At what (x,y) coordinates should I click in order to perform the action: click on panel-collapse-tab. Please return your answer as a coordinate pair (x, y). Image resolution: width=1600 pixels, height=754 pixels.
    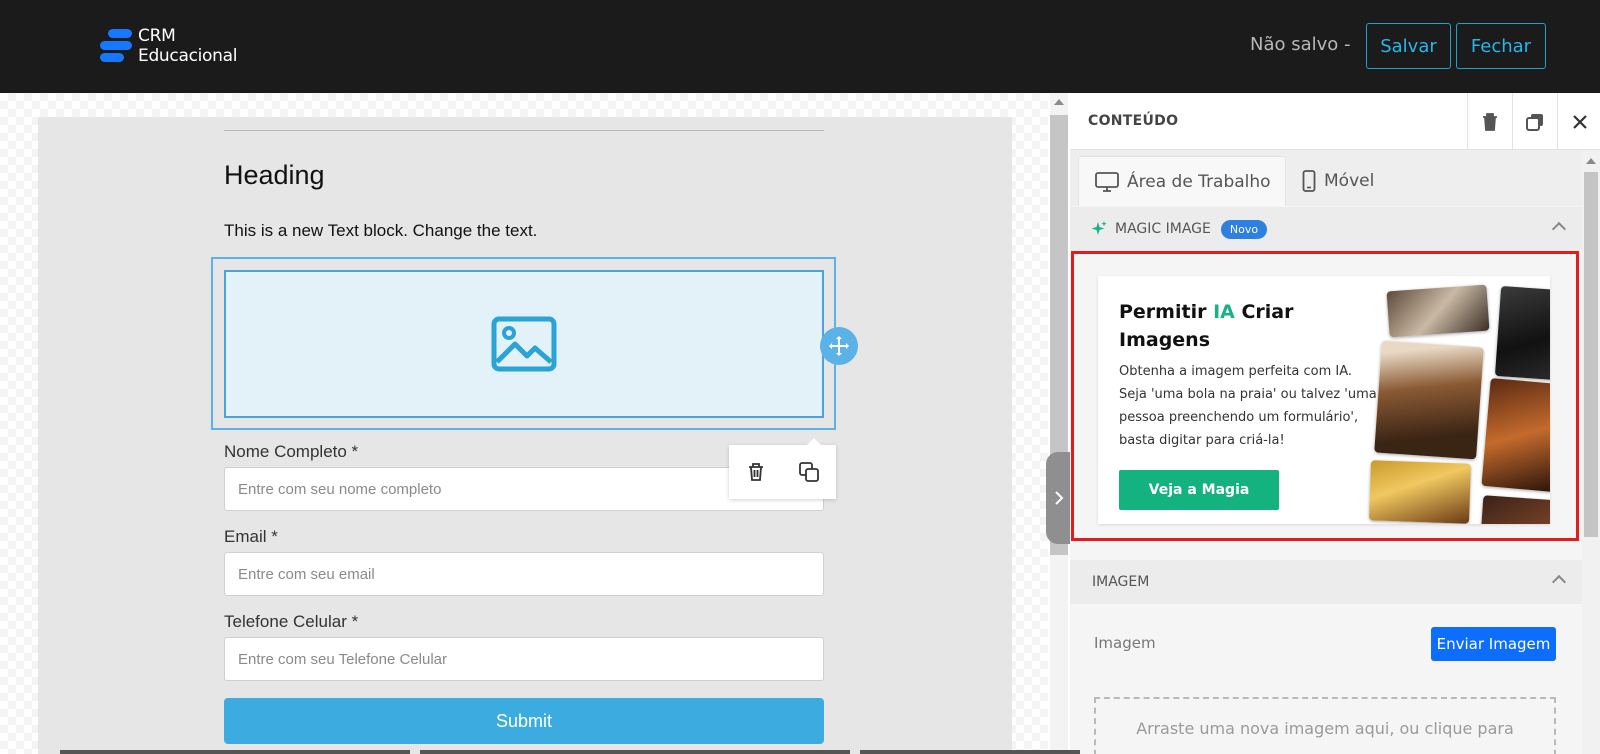
    Looking at the image, I should click on (1059, 498).